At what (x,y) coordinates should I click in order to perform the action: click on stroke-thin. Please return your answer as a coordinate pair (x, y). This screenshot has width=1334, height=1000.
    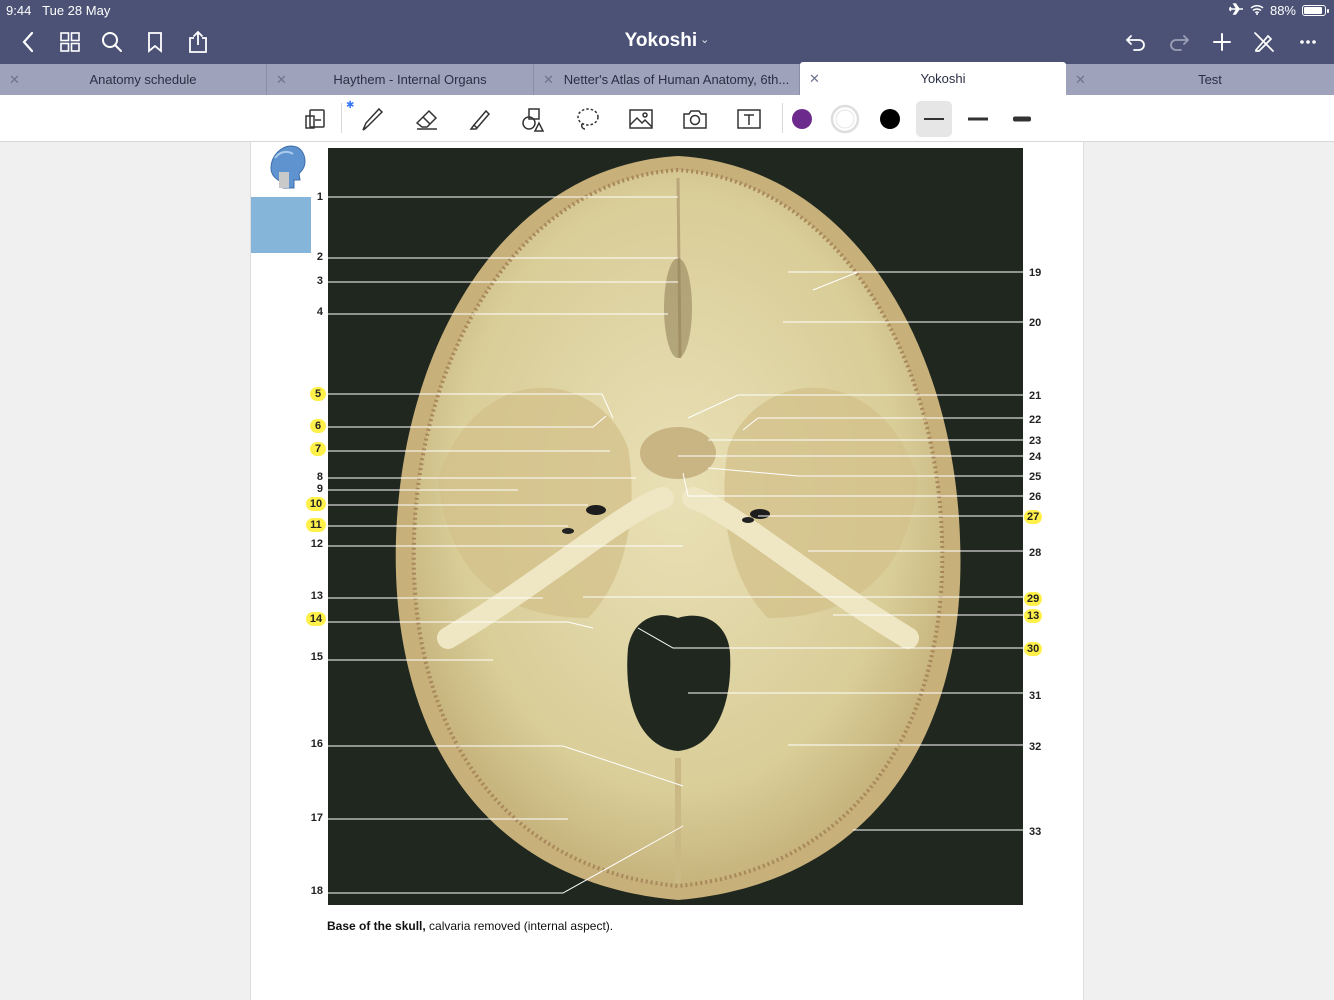
    Looking at the image, I should click on (934, 119).